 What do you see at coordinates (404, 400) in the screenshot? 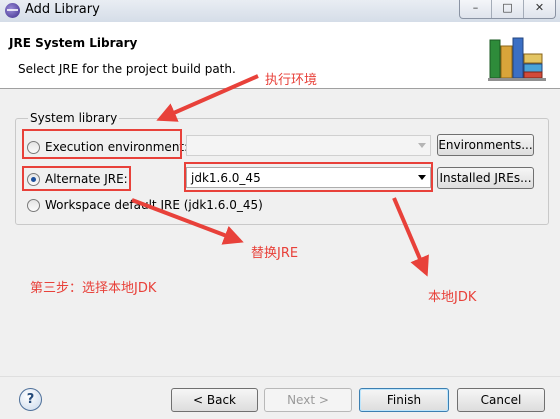
I see `finish-button: Finish` at bounding box center [404, 400].